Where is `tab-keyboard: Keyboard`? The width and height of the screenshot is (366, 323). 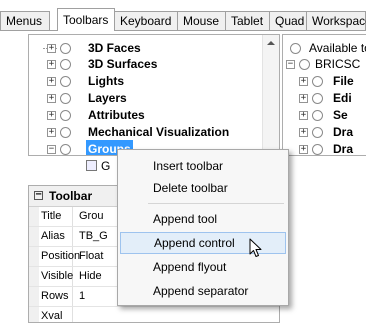
tab-keyboard: Keyboard is located at coordinates (146, 20).